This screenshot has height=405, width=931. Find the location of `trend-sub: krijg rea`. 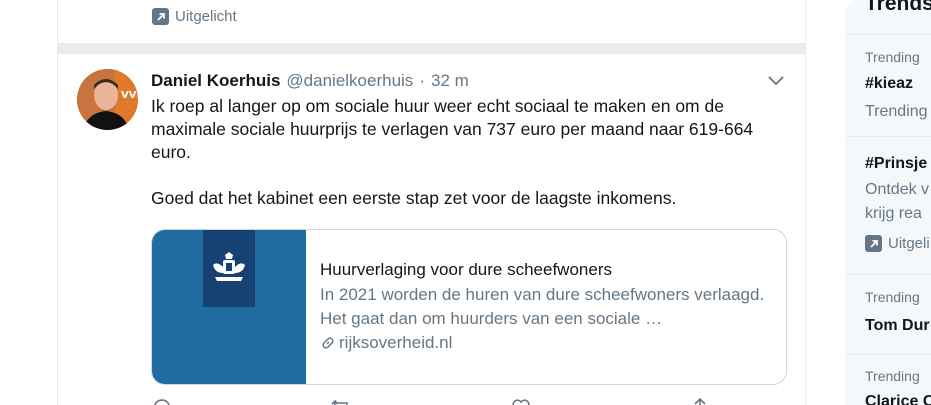

trend-sub: krijg rea is located at coordinates (893, 213).